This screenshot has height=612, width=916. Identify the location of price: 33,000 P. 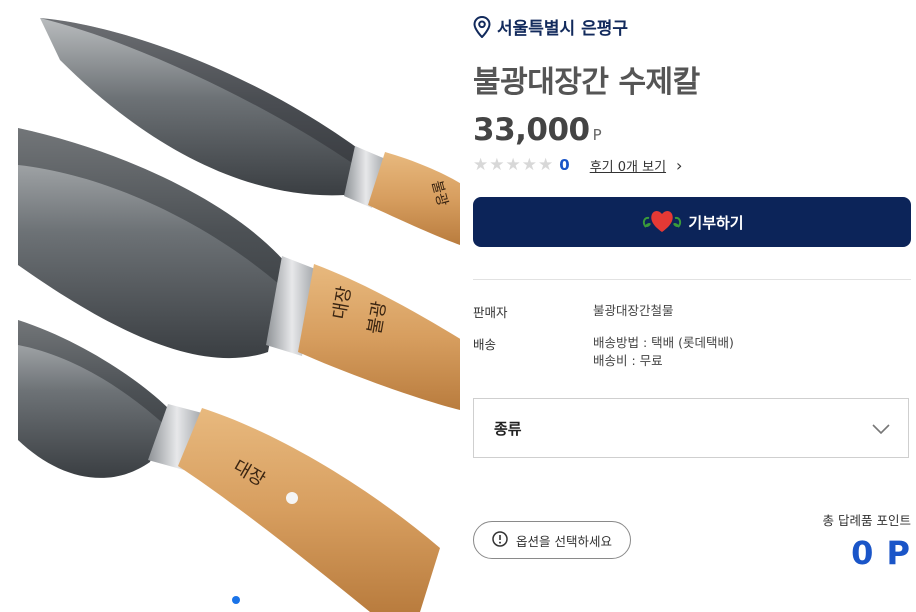
(537, 130).